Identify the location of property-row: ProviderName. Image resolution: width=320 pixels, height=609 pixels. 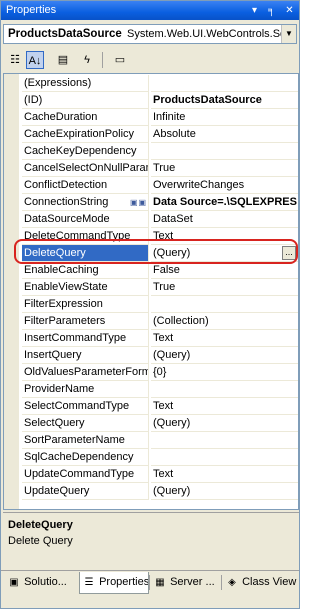
(151, 389).